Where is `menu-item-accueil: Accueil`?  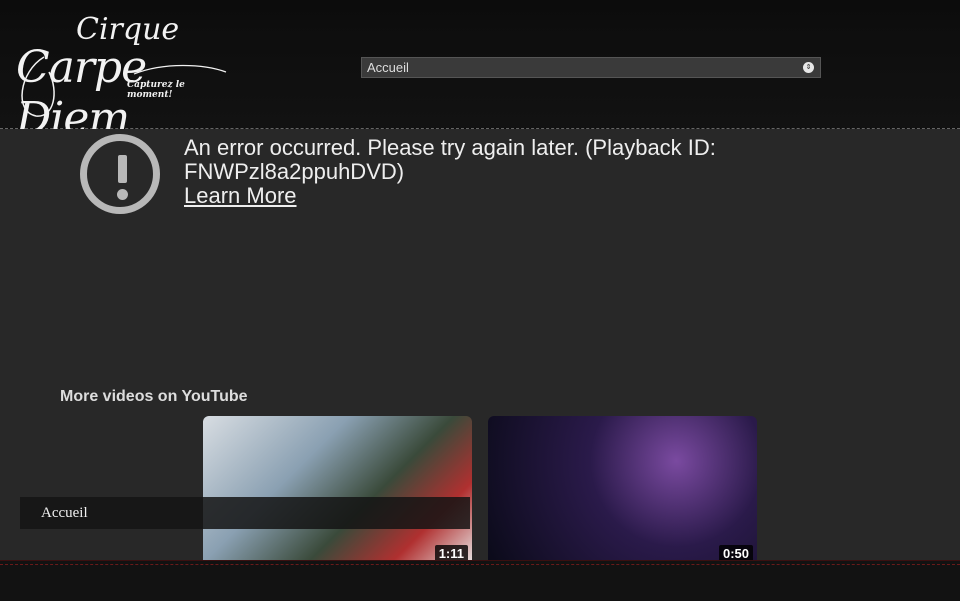 menu-item-accueil: Accueil is located at coordinates (245, 513).